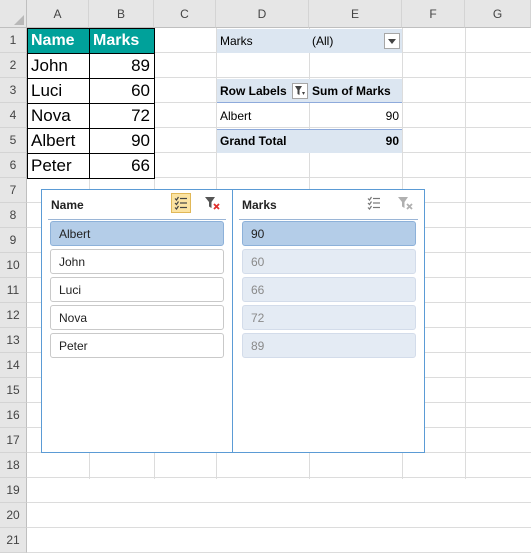 This screenshot has height=553, width=531. Describe the element at coordinates (13, 265) in the screenshot. I see `row-header: 10` at that location.